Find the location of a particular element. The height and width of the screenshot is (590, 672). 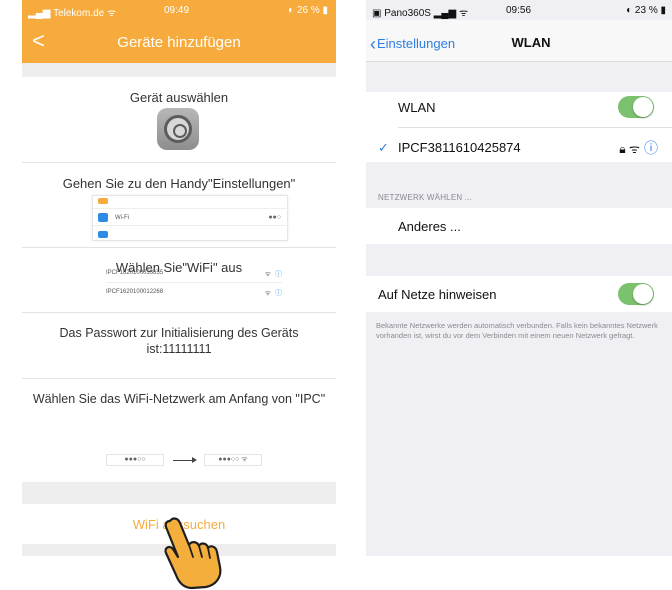

left-nav-bar: < Geräte hinzufügen is located at coordinates (179, 41).